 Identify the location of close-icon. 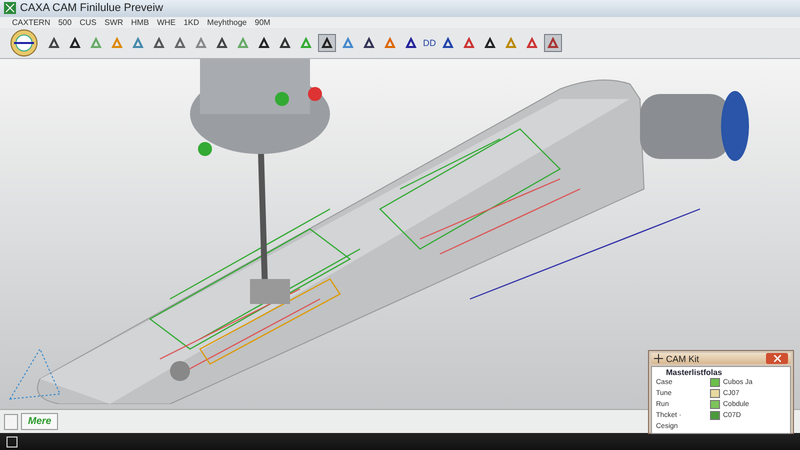
(777, 358).